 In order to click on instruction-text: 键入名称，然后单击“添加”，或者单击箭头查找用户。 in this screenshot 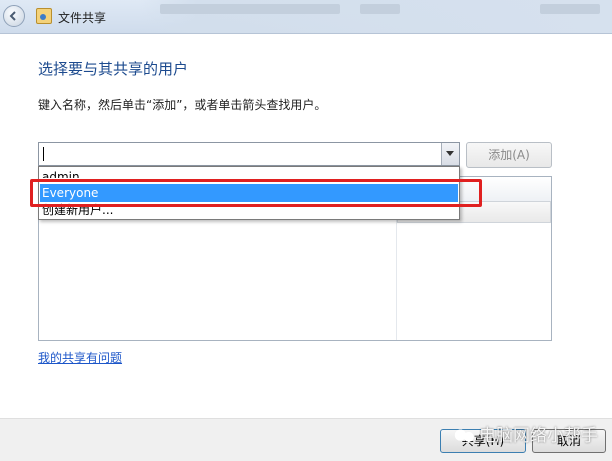, I will do `click(182, 105)`.